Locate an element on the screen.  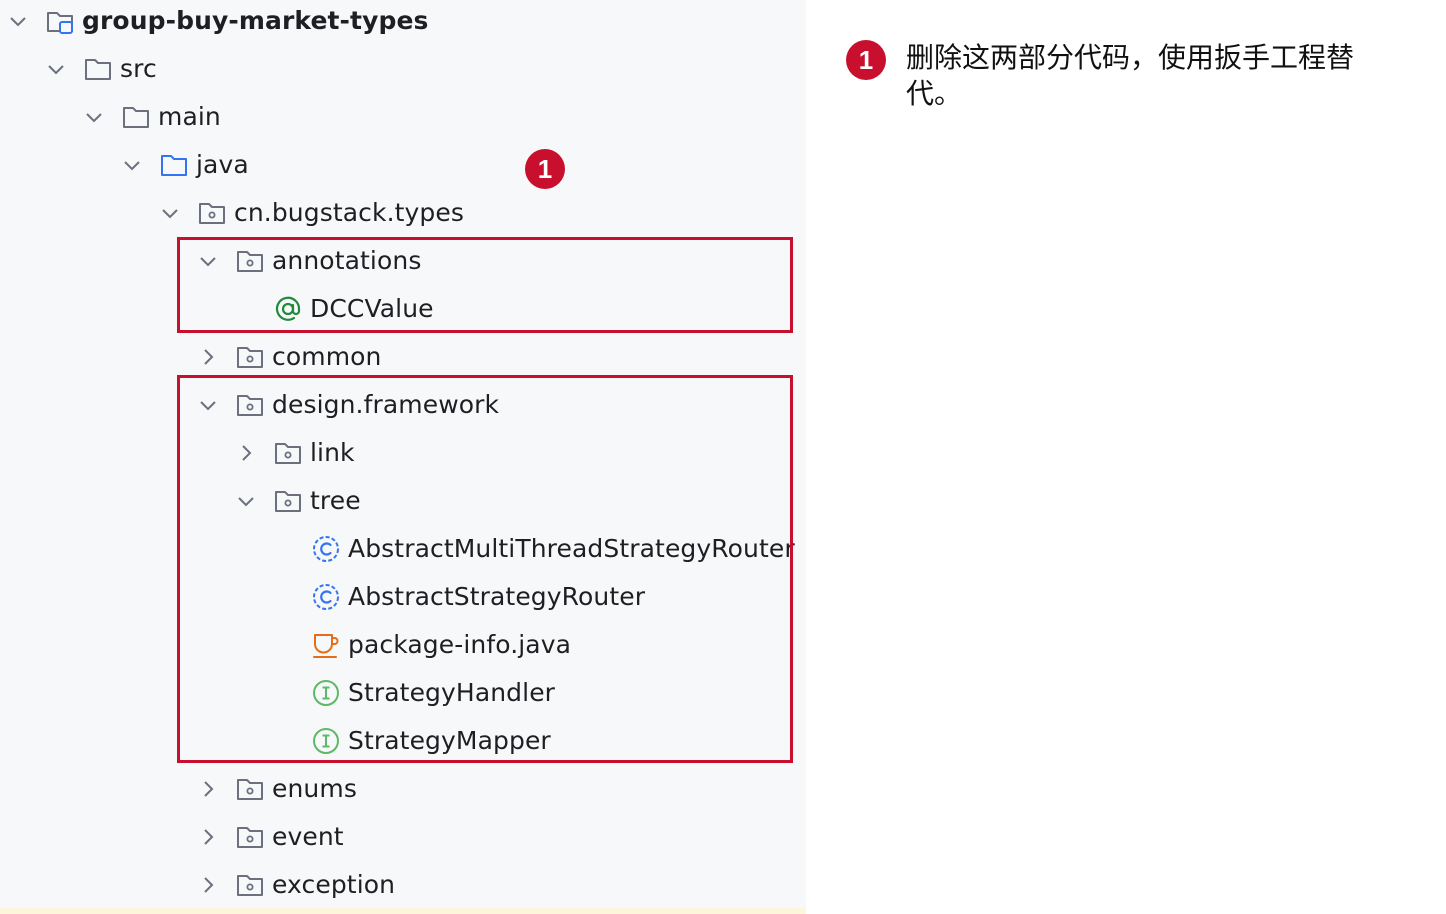
tree-item-label: main is located at coordinates (189, 116).